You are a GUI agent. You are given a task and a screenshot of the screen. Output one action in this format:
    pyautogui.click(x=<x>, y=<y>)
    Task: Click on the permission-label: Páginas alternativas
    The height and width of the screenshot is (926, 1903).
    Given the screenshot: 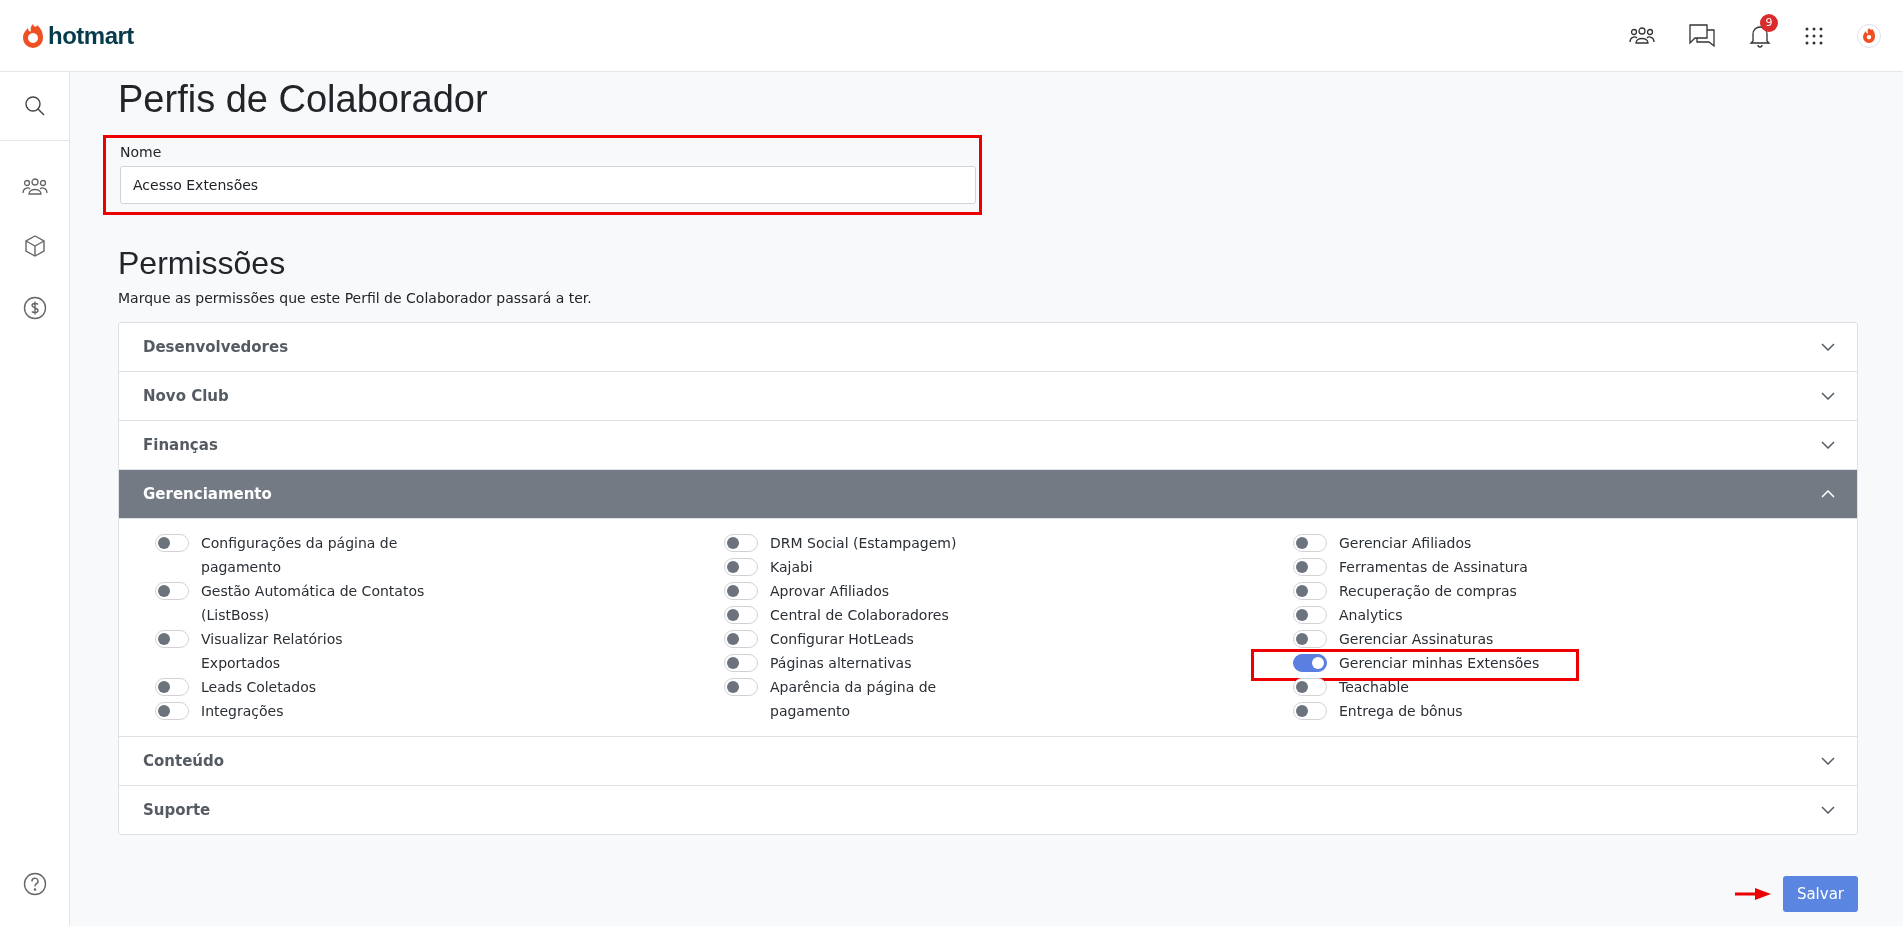 What is the action you would take?
    pyautogui.click(x=841, y=663)
    